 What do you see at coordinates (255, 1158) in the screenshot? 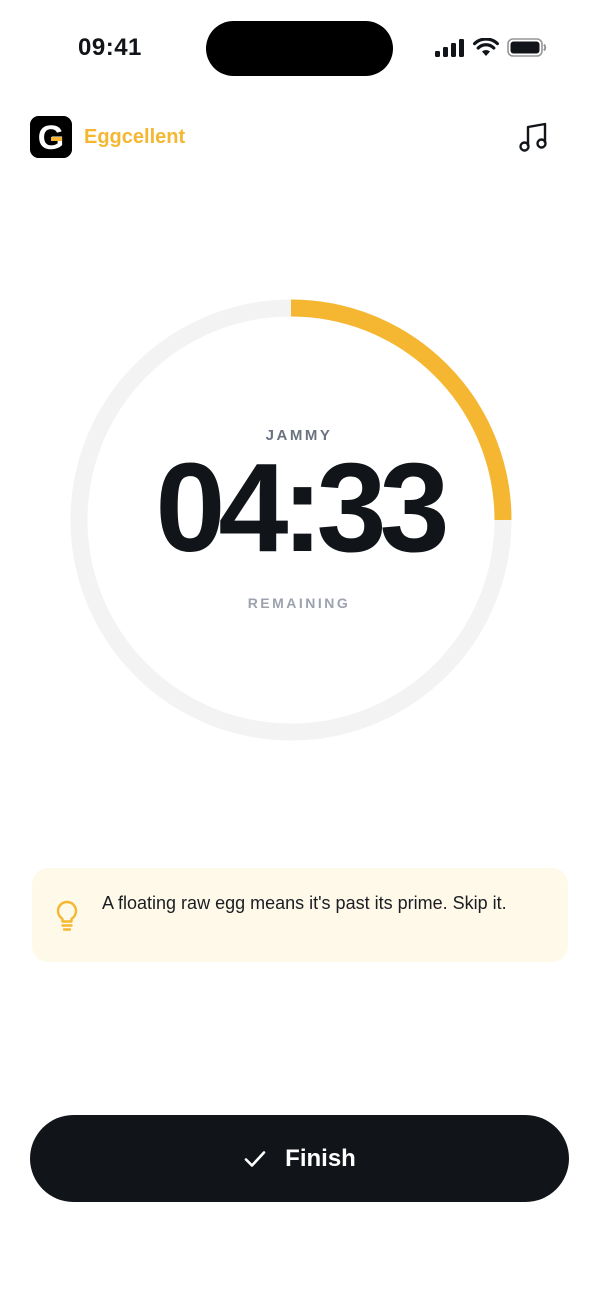
I see `check-icon` at bounding box center [255, 1158].